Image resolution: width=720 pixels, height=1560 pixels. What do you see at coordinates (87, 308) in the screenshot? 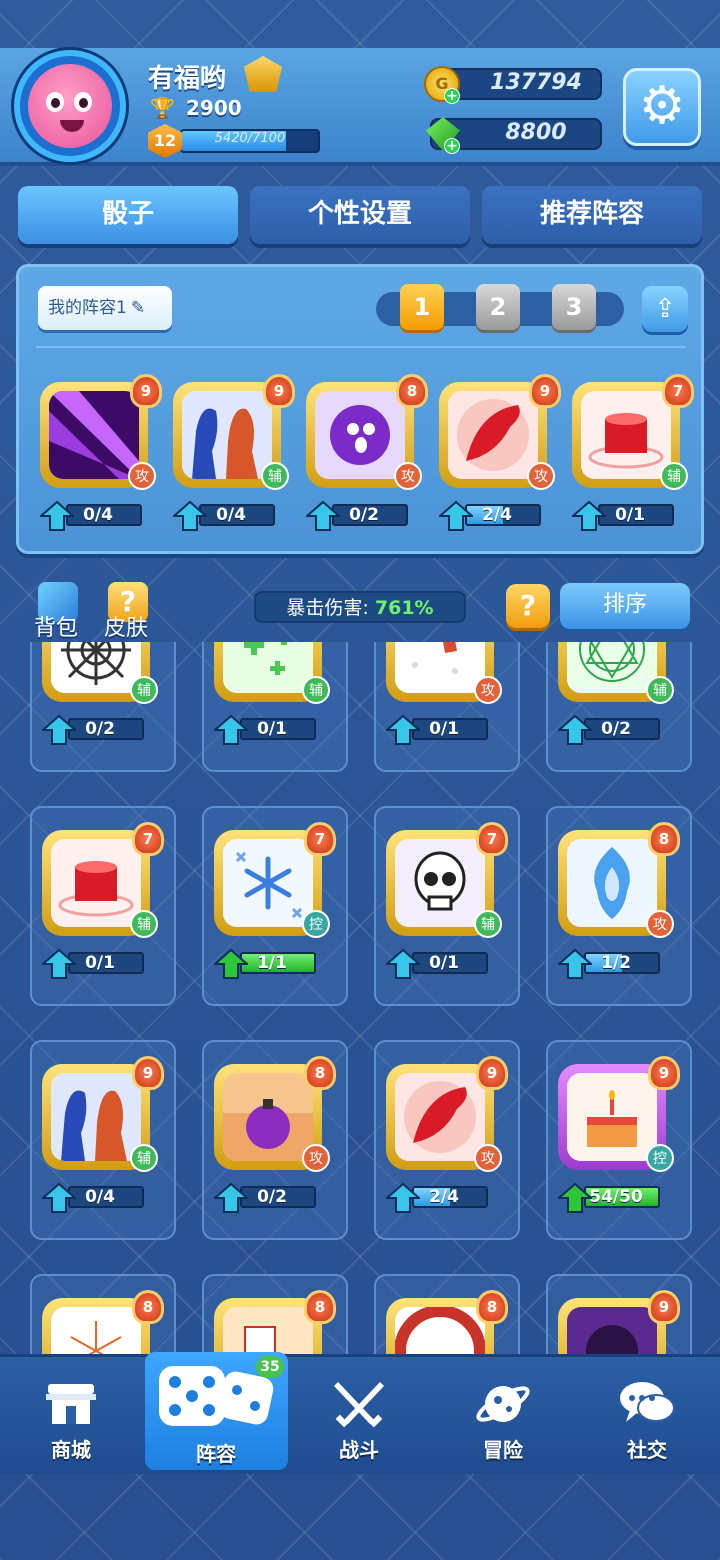
I see `loadout-name: 我的阵容1` at bounding box center [87, 308].